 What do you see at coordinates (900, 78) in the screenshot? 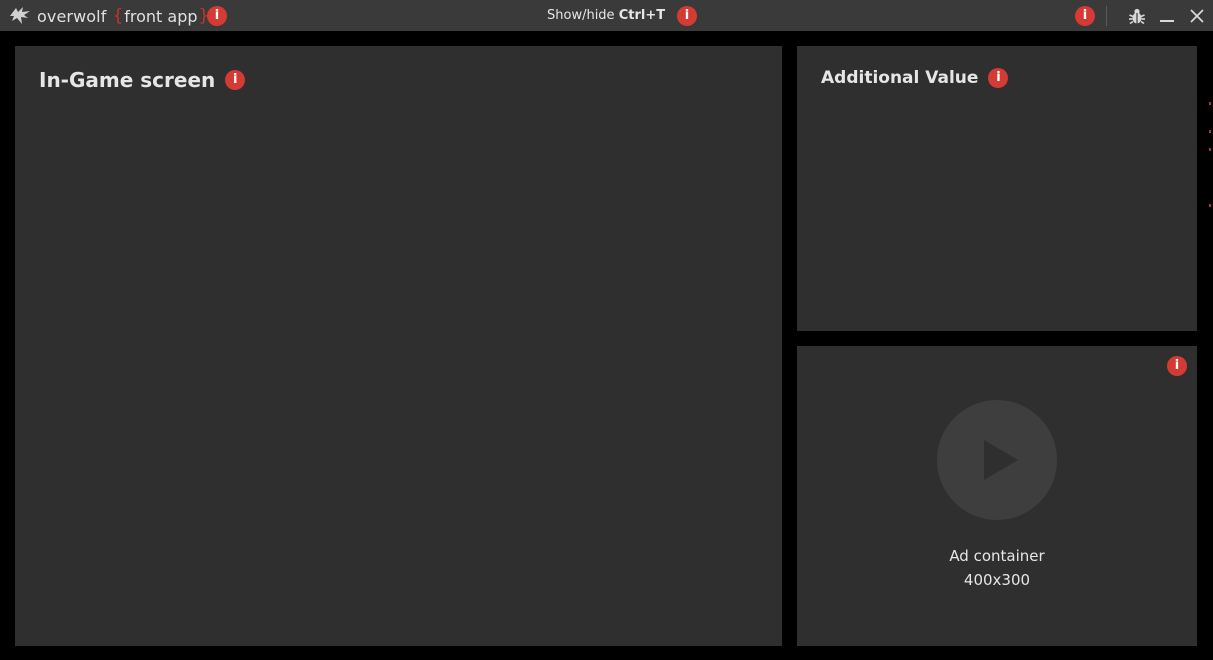
I see `additional-value-title-text: Additional Value` at bounding box center [900, 78].